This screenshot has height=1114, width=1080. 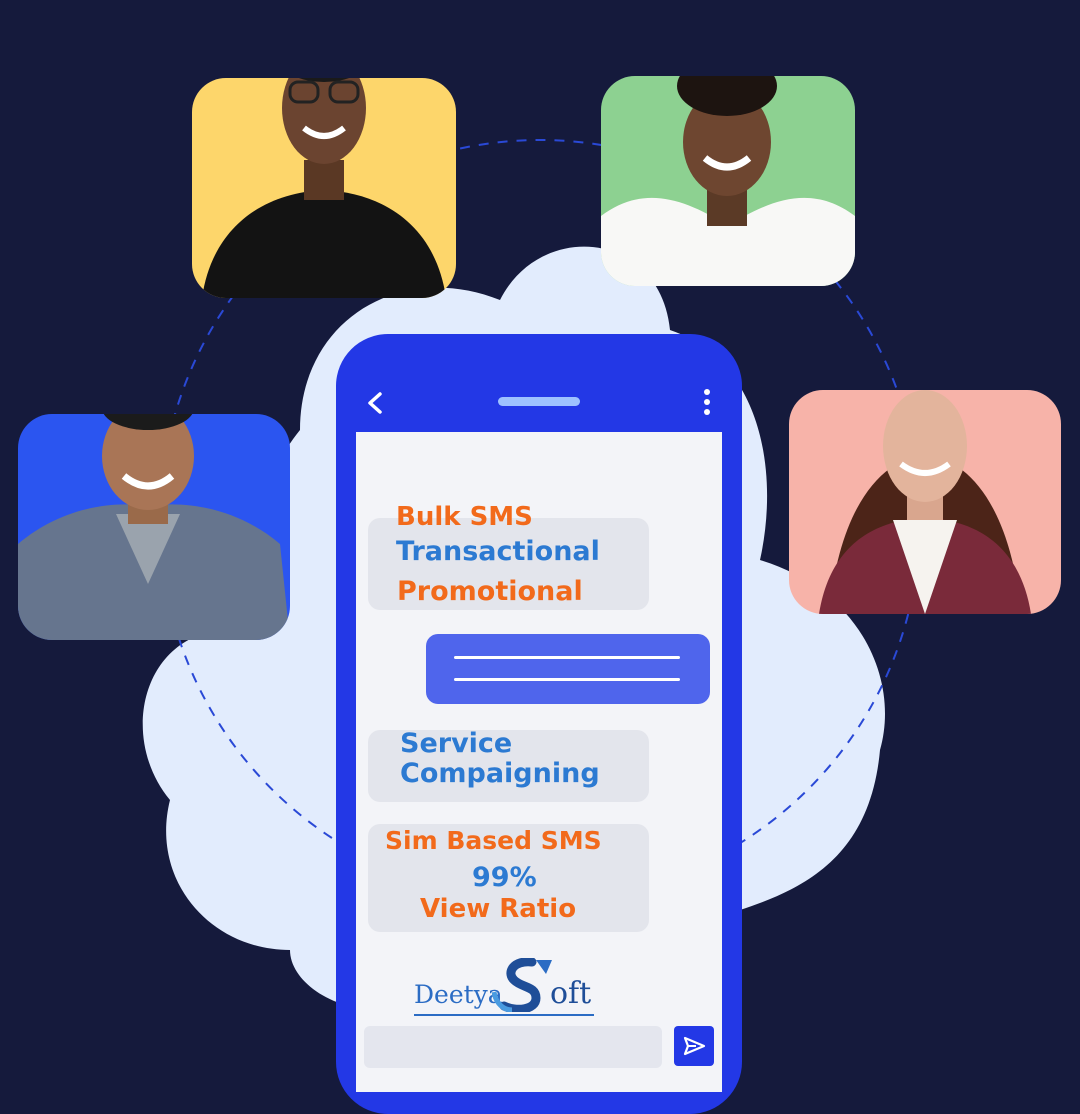 What do you see at coordinates (154, 527) in the screenshot?
I see `avatar-man-suit` at bounding box center [154, 527].